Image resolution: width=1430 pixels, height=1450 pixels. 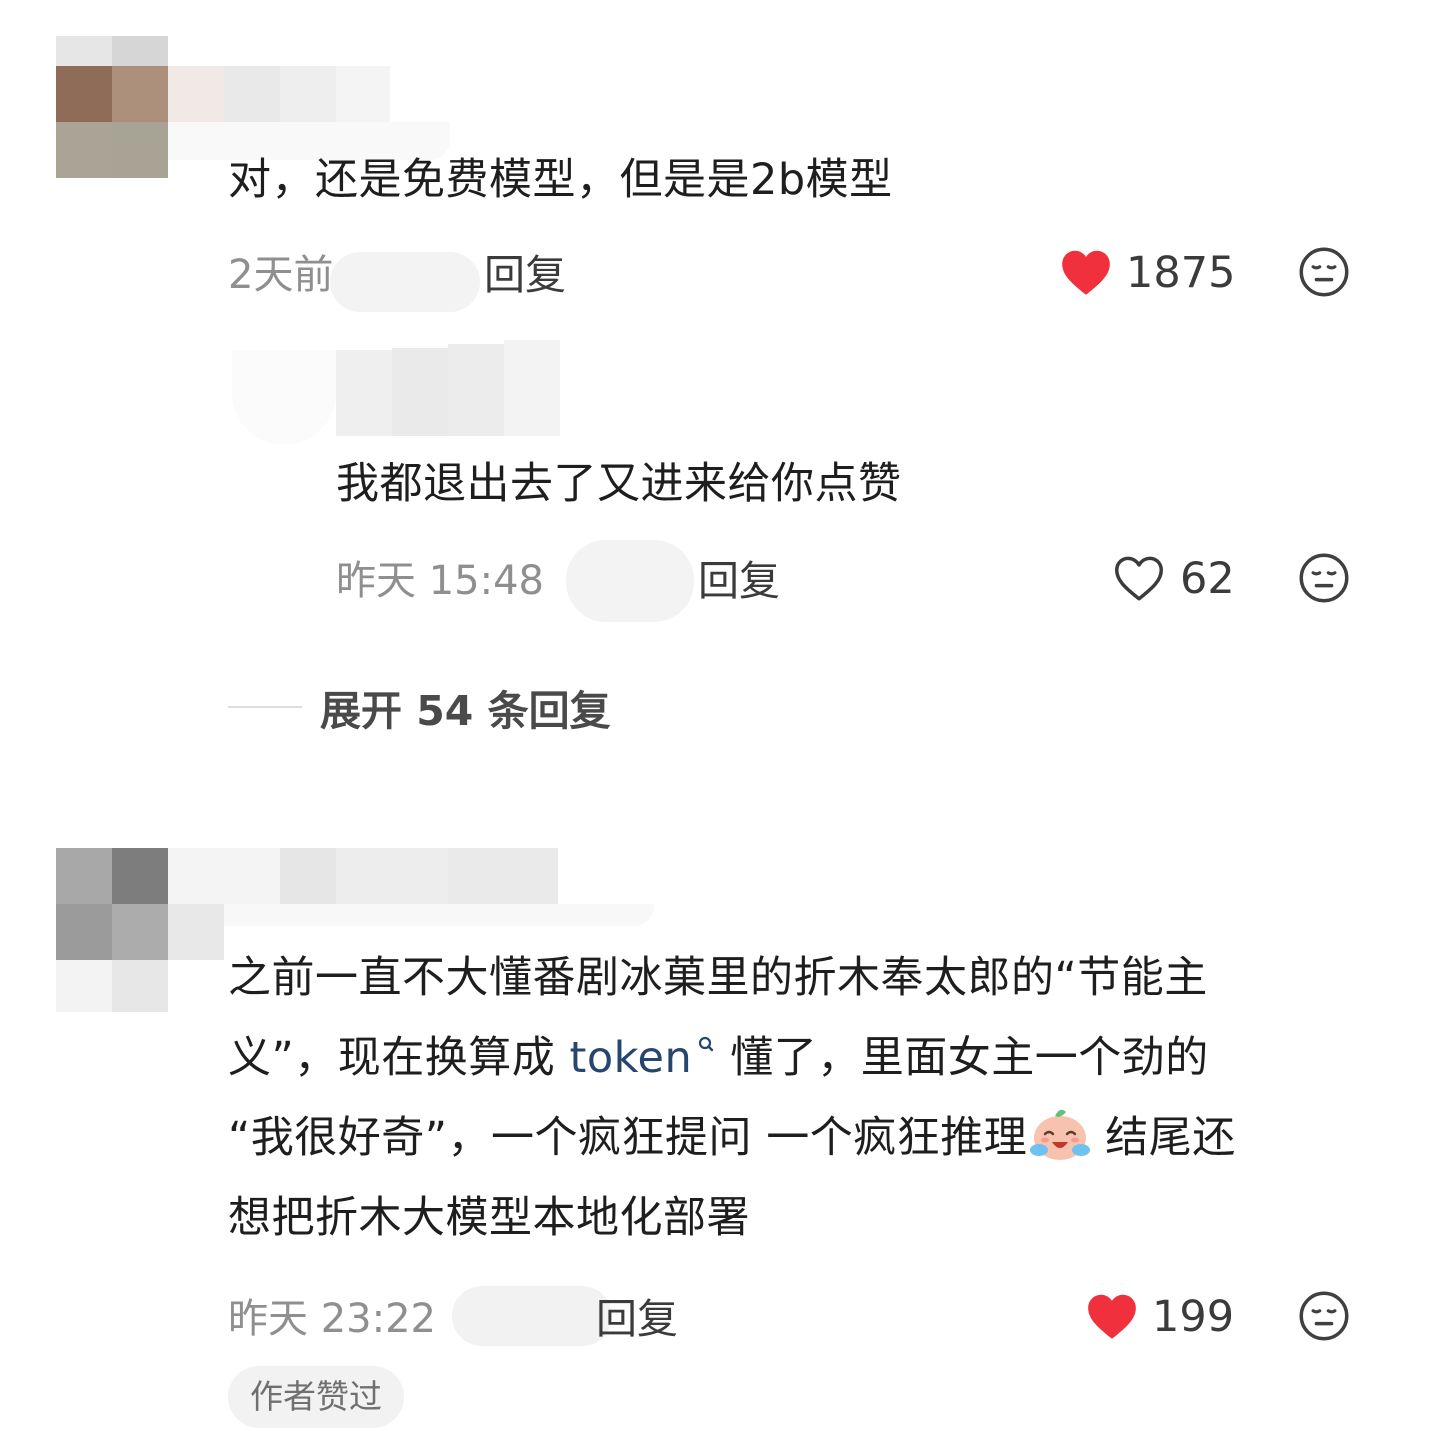 What do you see at coordinates (1181, 273) in the screenshot?
I see `like-count: 1875` at bounding box center [1181, 273].